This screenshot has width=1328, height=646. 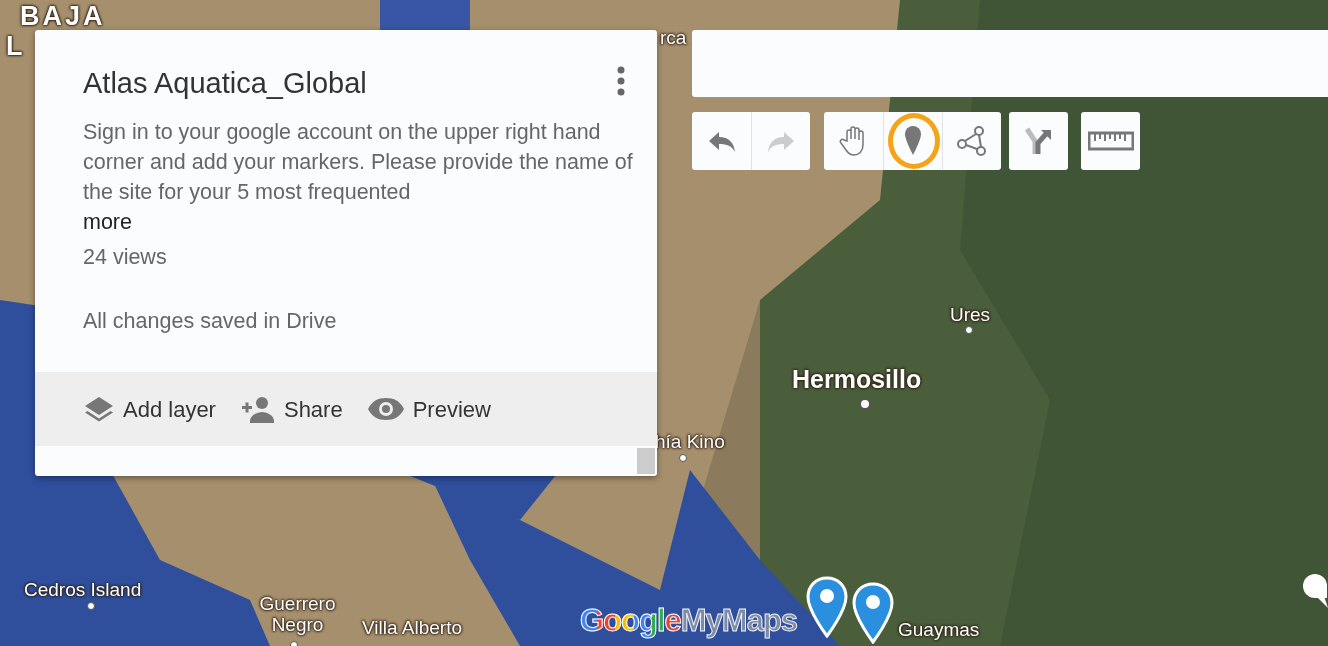 What do you see at coordinates (99, 409) in the screenshot?
I see `layers-icon` at bounding box center [99, 409].